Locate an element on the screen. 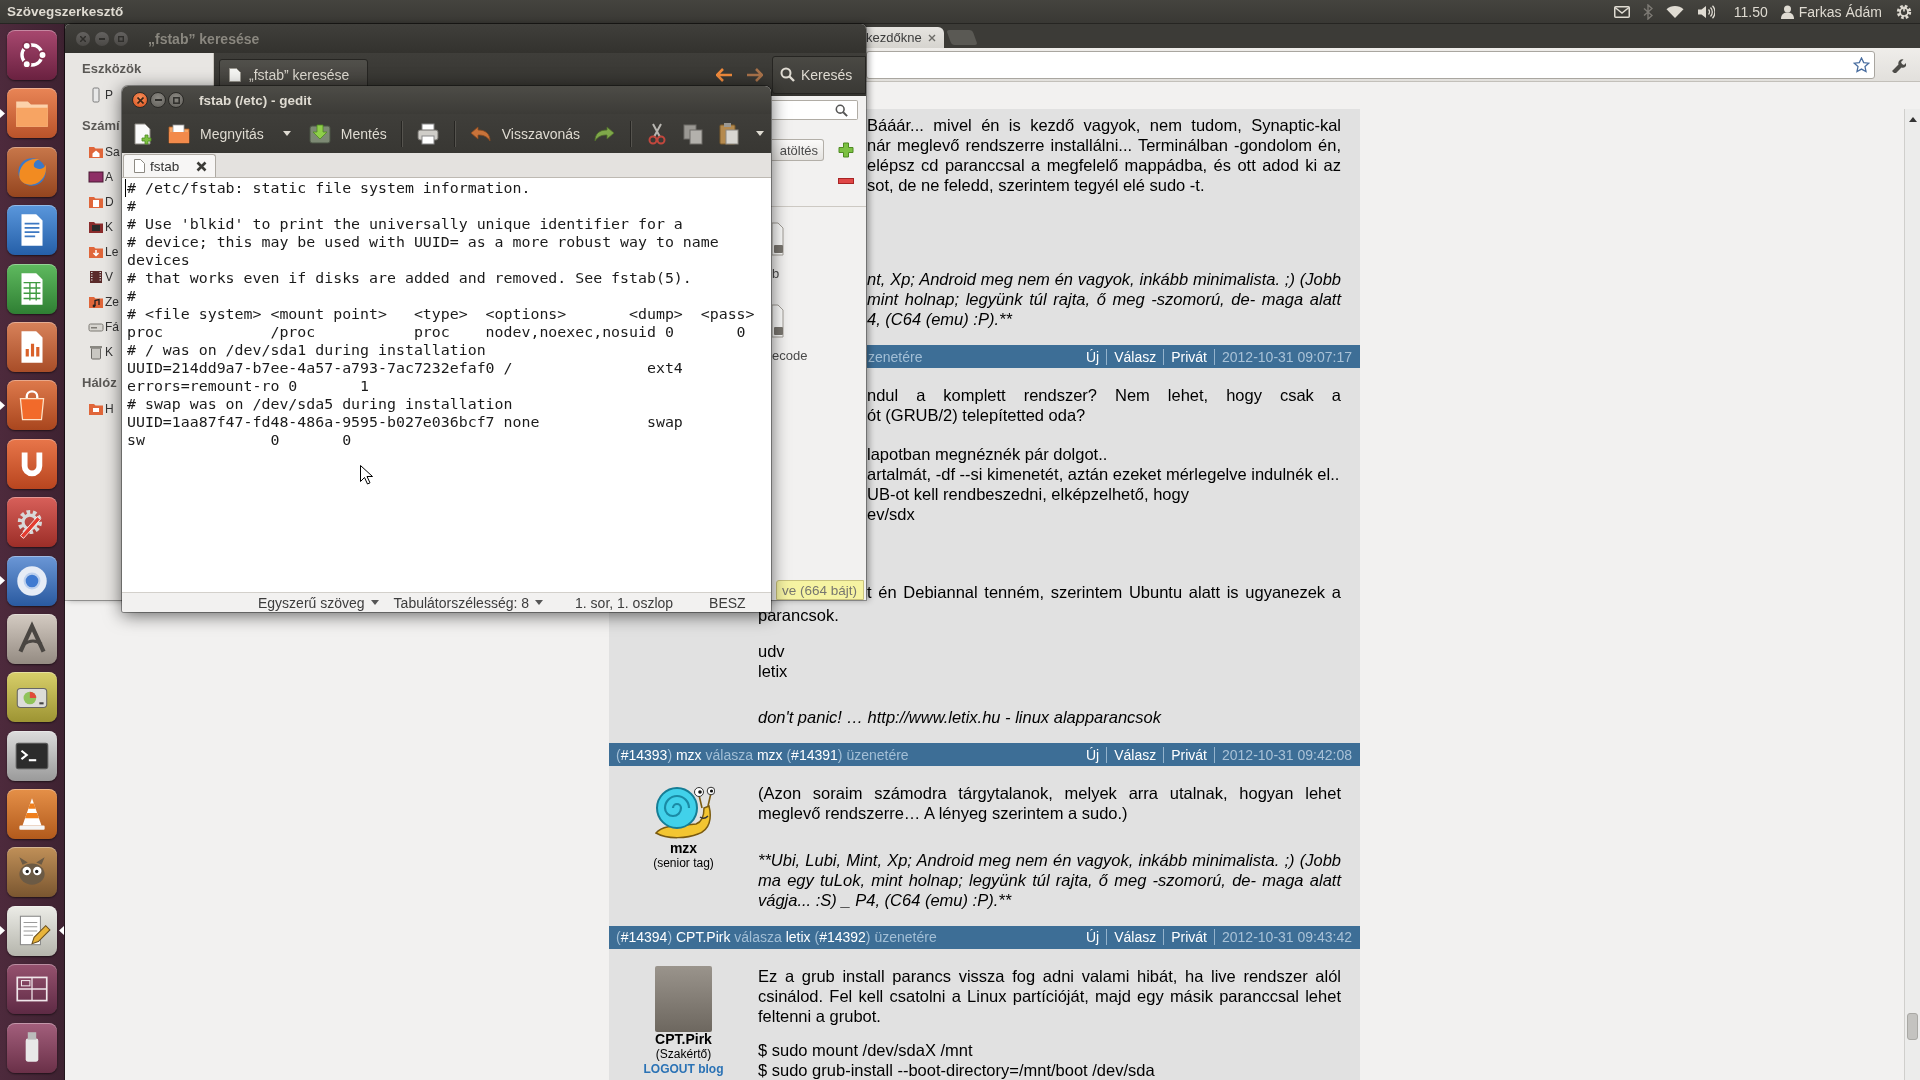 The image size is (1920, 1080). reload-button: atöltés is located at coordinates (798, 150).